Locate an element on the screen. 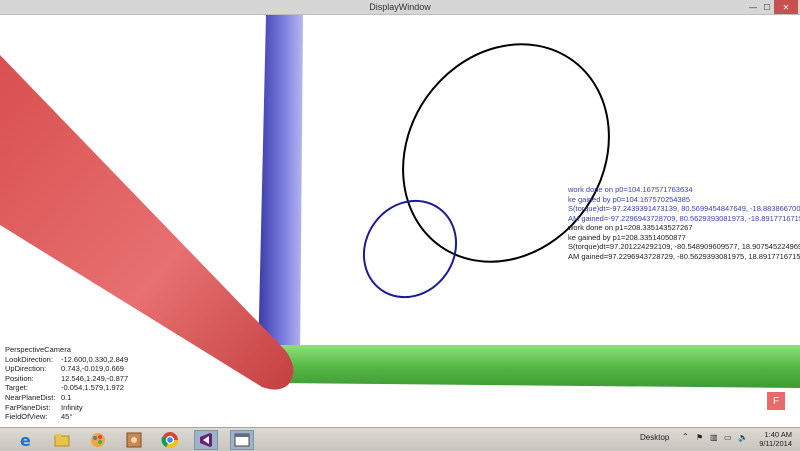  window-controls: — ☐ ✕ is located at coordinates (772, 7).